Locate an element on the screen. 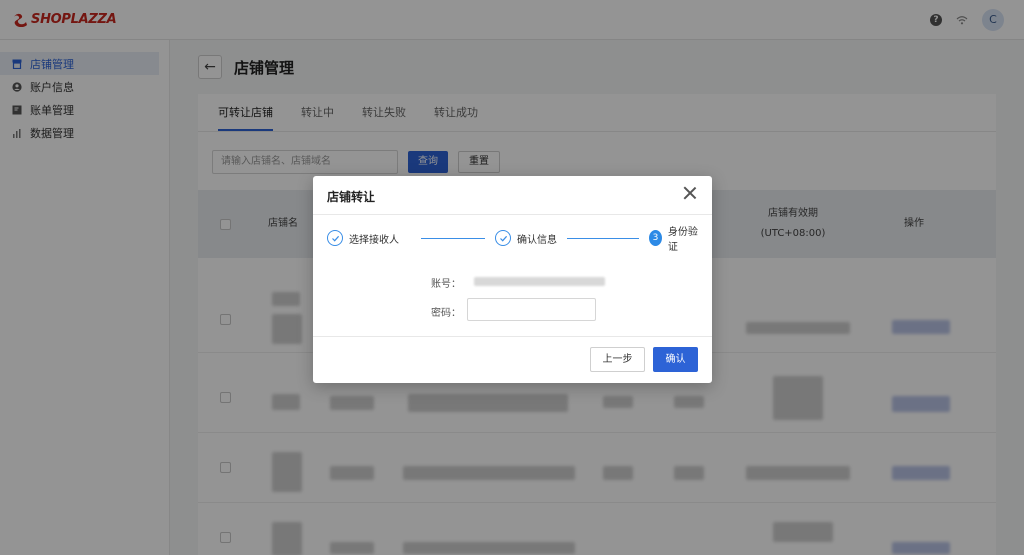 This screenshot has width=1024, height=555. dialog-footer-divider is located at coordinates (512, 336).